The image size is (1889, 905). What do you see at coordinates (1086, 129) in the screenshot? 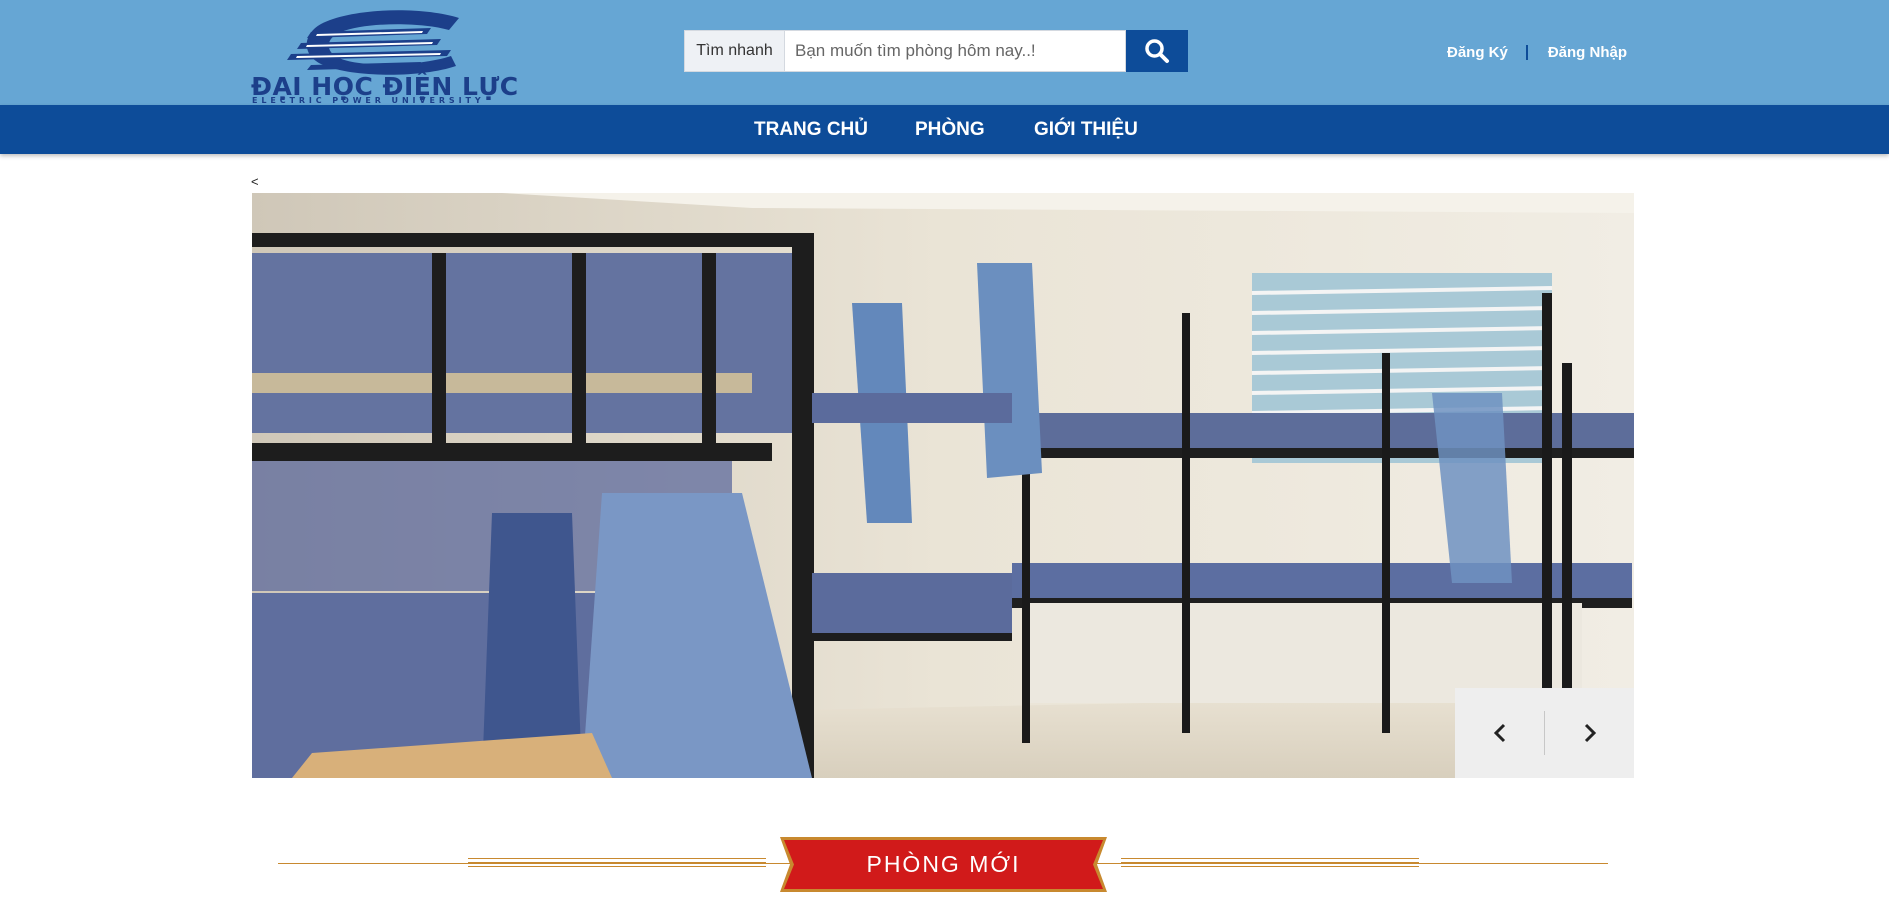
I see `nav-item-about: GIỚI THIỆU` at bounding box center [1086, 129].